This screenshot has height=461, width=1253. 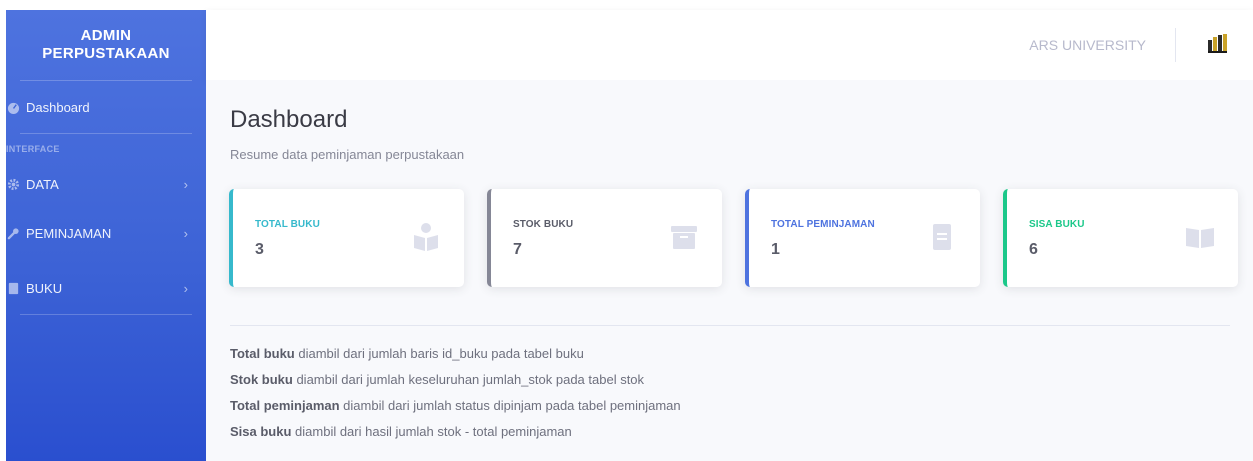 What do you see at coordinates (862, 238) in the screenshot?
I see `stat-card-total-peminjaman: TOTAL PEMINJAMAN 1` at bounding box center [862, 238].